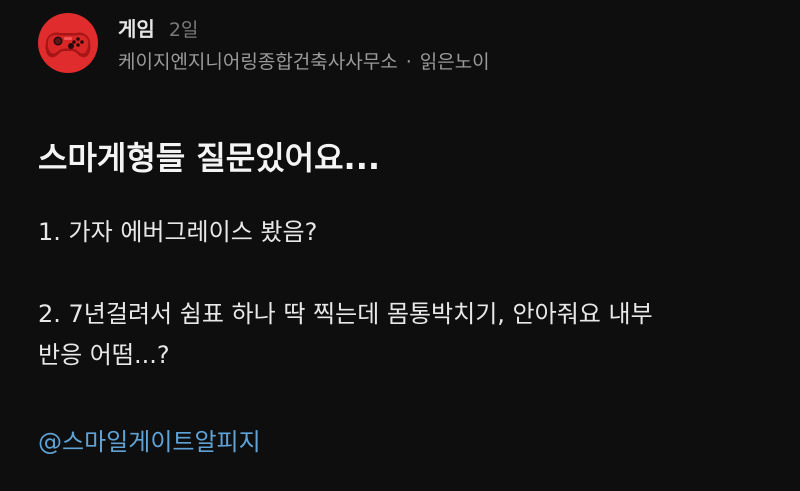  What do you see at coordinates (178, 232) in the screenshot?
I see `body-line: 1. 가자 에버그레이스 봤음?` at bounding box center [178, 232].